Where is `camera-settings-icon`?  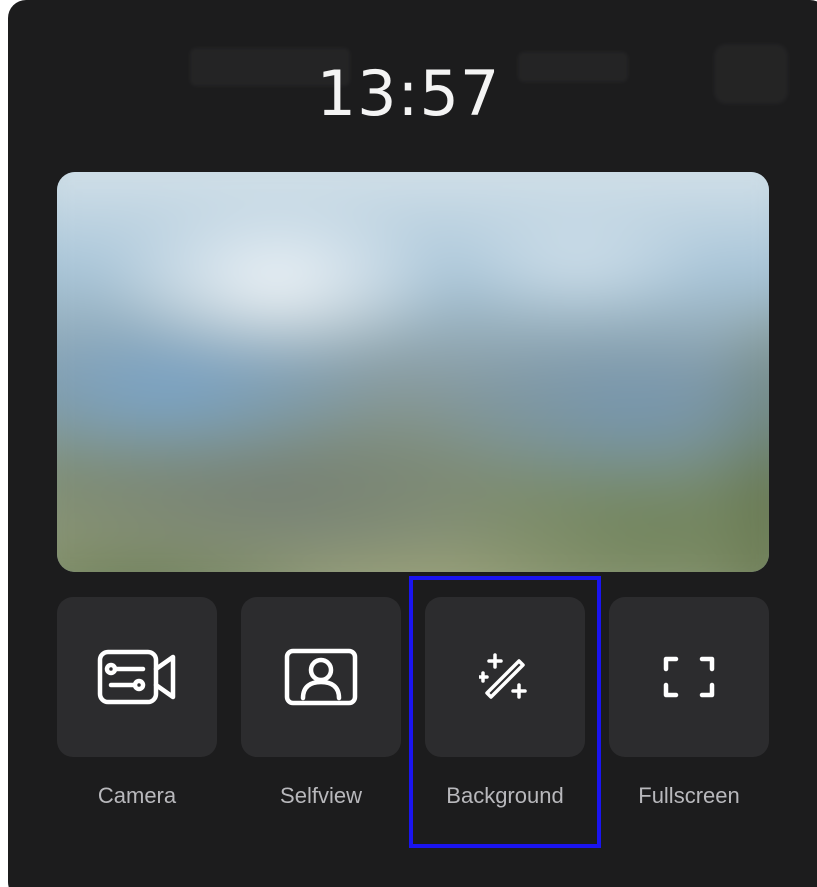 camera-settings-icon is located at coordinates (137, 677).